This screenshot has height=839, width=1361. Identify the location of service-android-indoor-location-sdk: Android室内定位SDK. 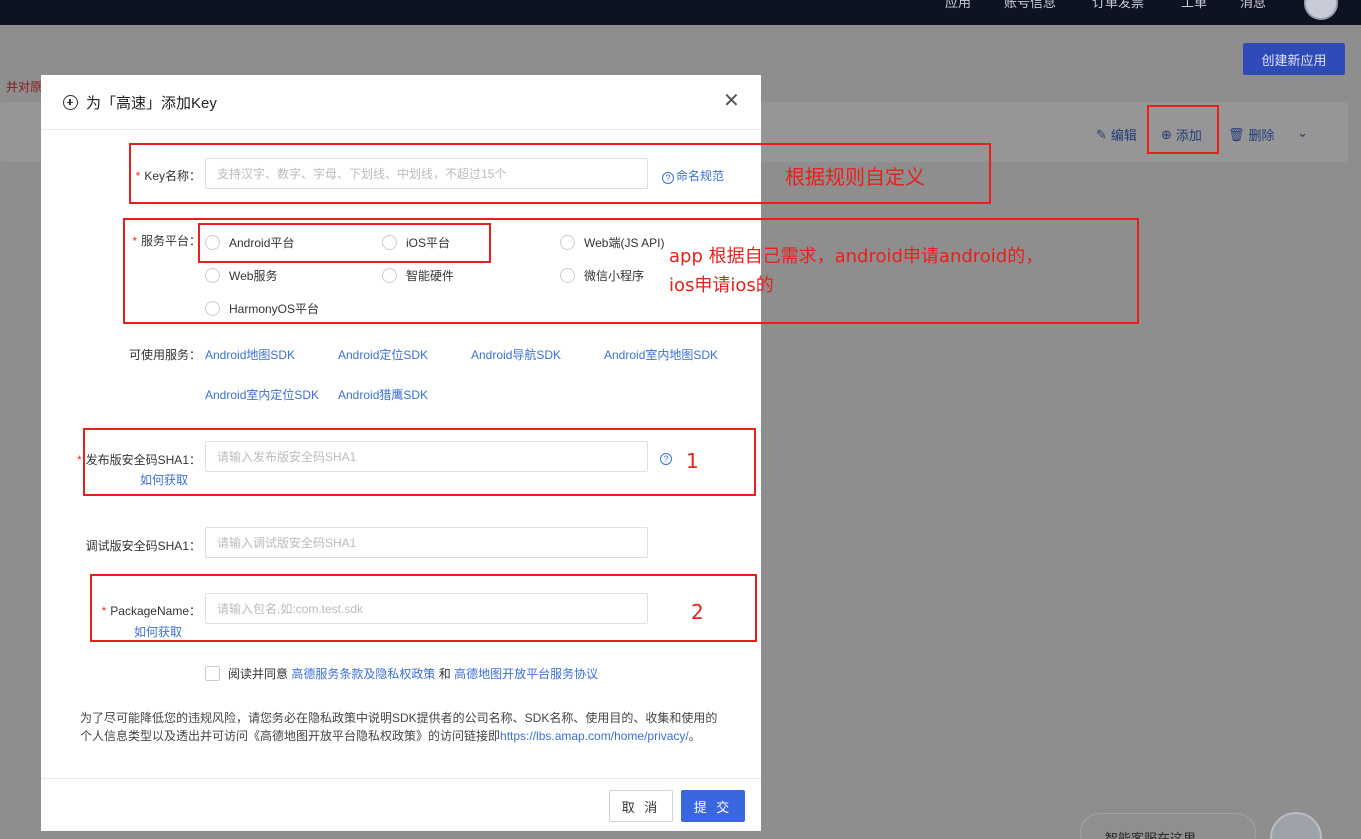
(262, 394).